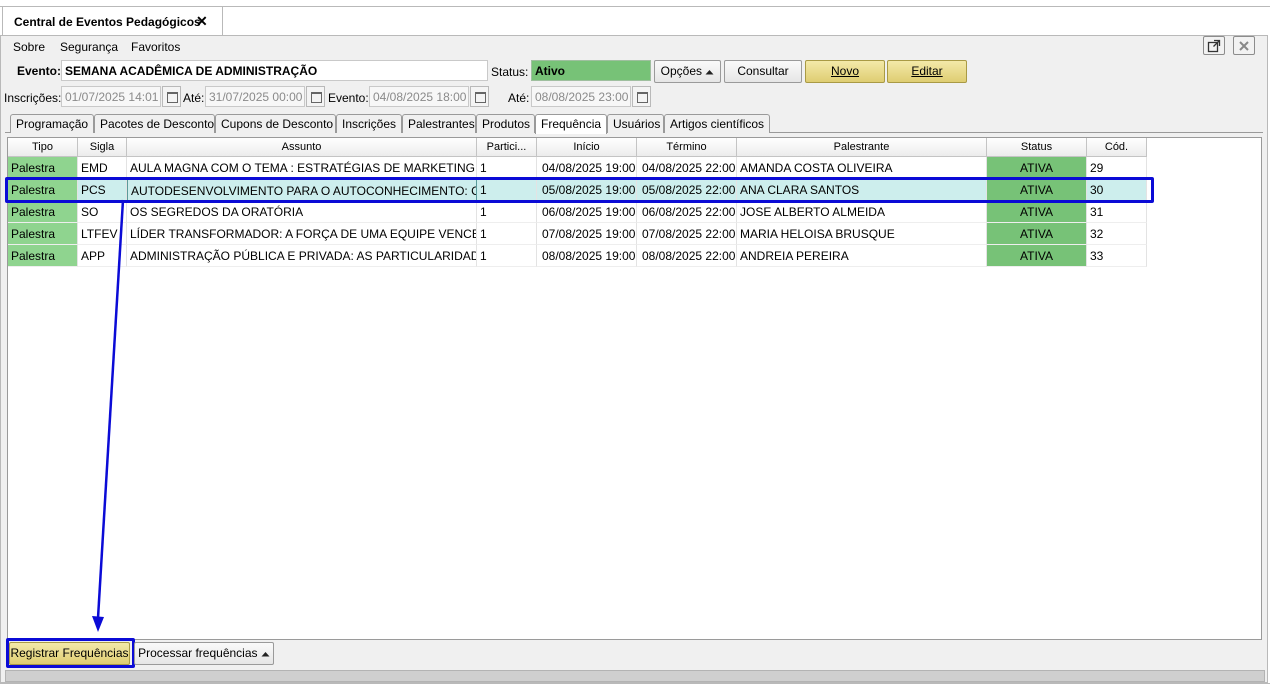 Image resolution: width=1270 pixels, height=690 pixels. Describe the element at coordinates (107, 22) in the screenshot. I see `document-tab-title: Central de Eventos Pedagógicos` at that location.